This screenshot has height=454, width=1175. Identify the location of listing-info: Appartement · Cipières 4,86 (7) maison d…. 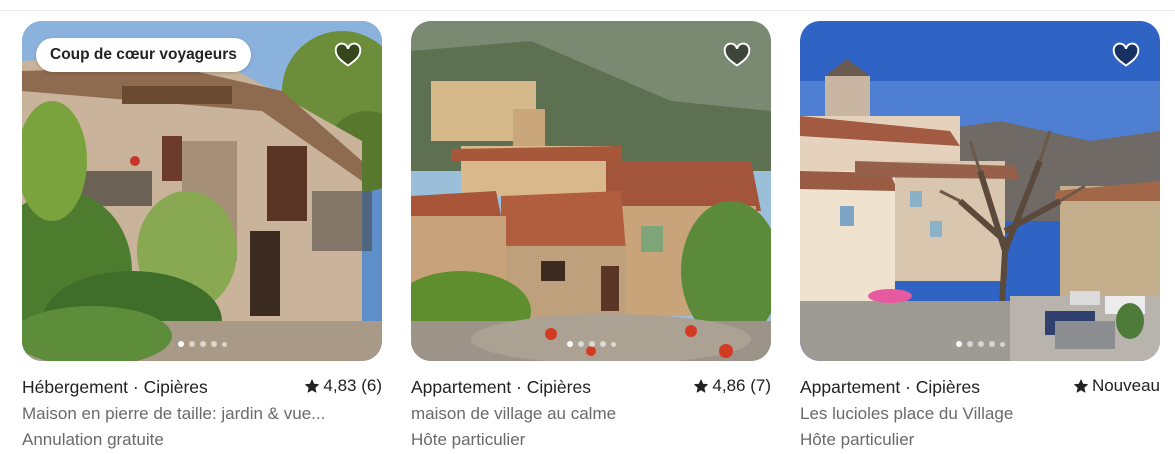
(591, 413).